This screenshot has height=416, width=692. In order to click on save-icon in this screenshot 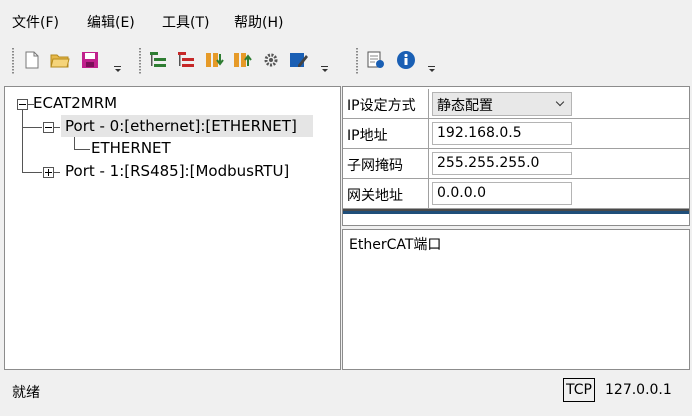, I will do `click(90, 60)`.